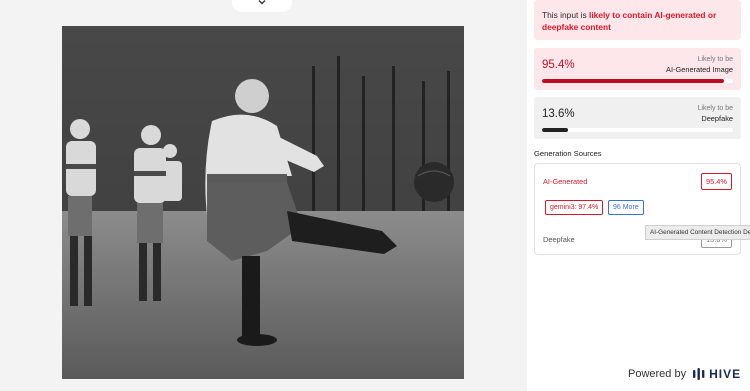 The height and width of the screenshot is (391, 750). Describe the element at coordinates (717, 118) in the screenshot. I see `deepfake-label-main: Deepfake` at that location.